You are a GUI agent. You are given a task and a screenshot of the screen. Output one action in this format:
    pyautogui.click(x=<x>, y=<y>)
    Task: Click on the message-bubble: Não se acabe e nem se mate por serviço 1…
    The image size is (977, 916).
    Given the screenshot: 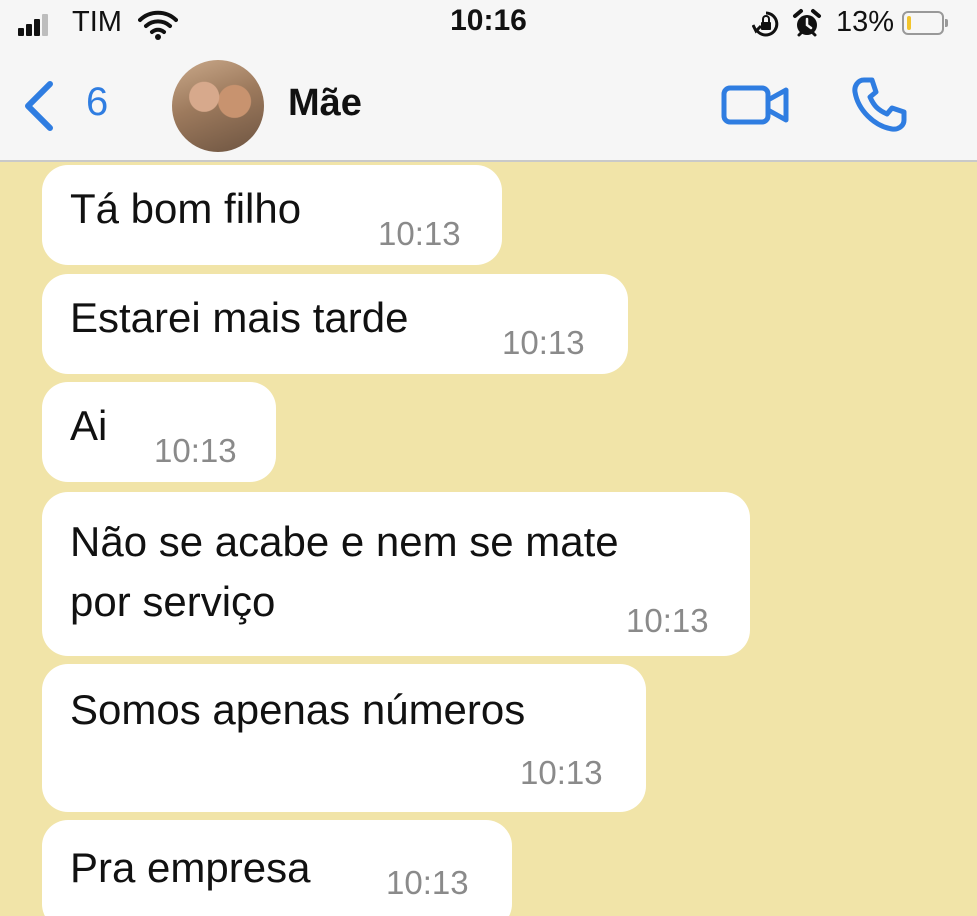 What is the action you would take?
    pyautogui.click(x=396, y=574)
    